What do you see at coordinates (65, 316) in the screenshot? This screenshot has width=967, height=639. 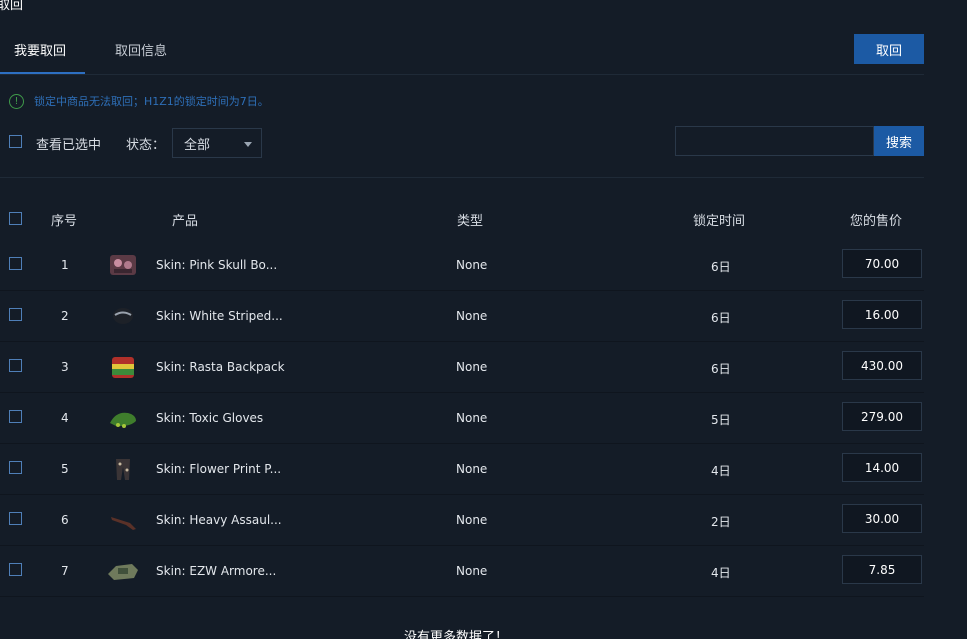 I see `row-index: 2` at bounding box center [65, 316].